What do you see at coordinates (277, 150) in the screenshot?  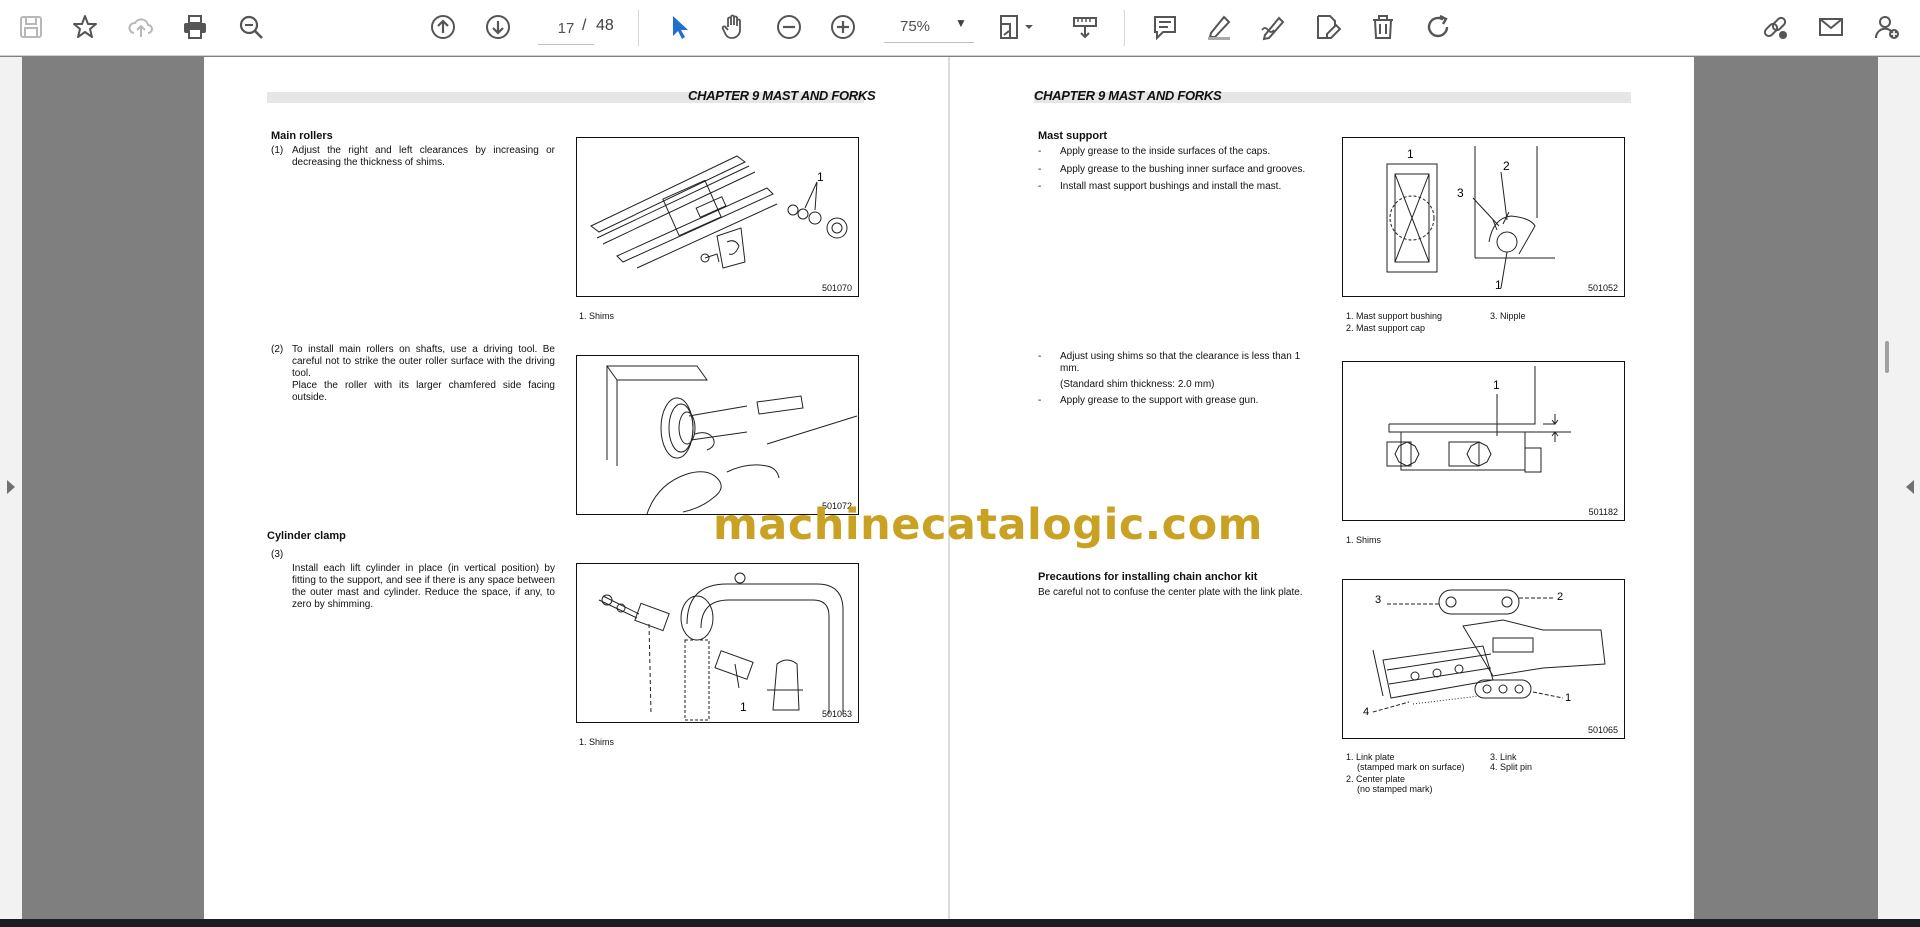 I see `step-number: (1)` at bounding box center [277, 150].